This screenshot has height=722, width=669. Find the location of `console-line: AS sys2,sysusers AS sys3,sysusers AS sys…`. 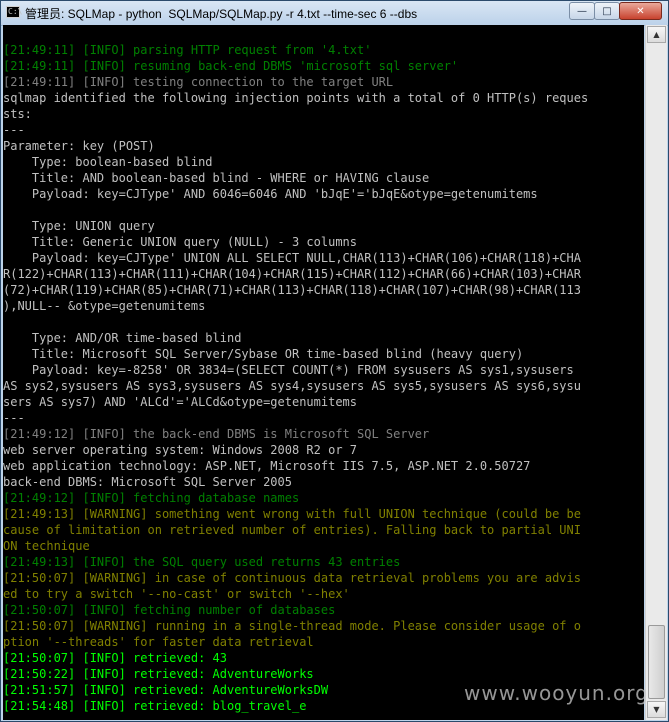

console-line: AS sys2,sysusers AS sys3,sysusers AS sys… is located at coordinates (292, 386).